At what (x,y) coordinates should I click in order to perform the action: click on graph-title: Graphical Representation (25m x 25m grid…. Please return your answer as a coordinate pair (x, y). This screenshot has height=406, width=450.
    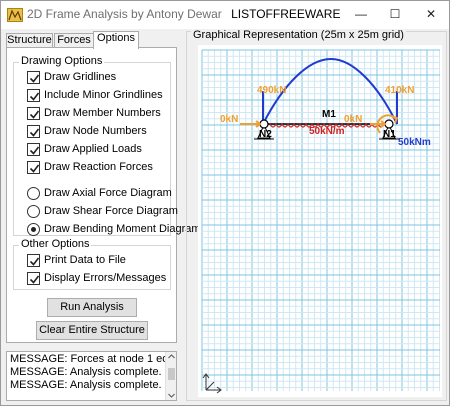
    Looking at the image, I should click on (298, 35).